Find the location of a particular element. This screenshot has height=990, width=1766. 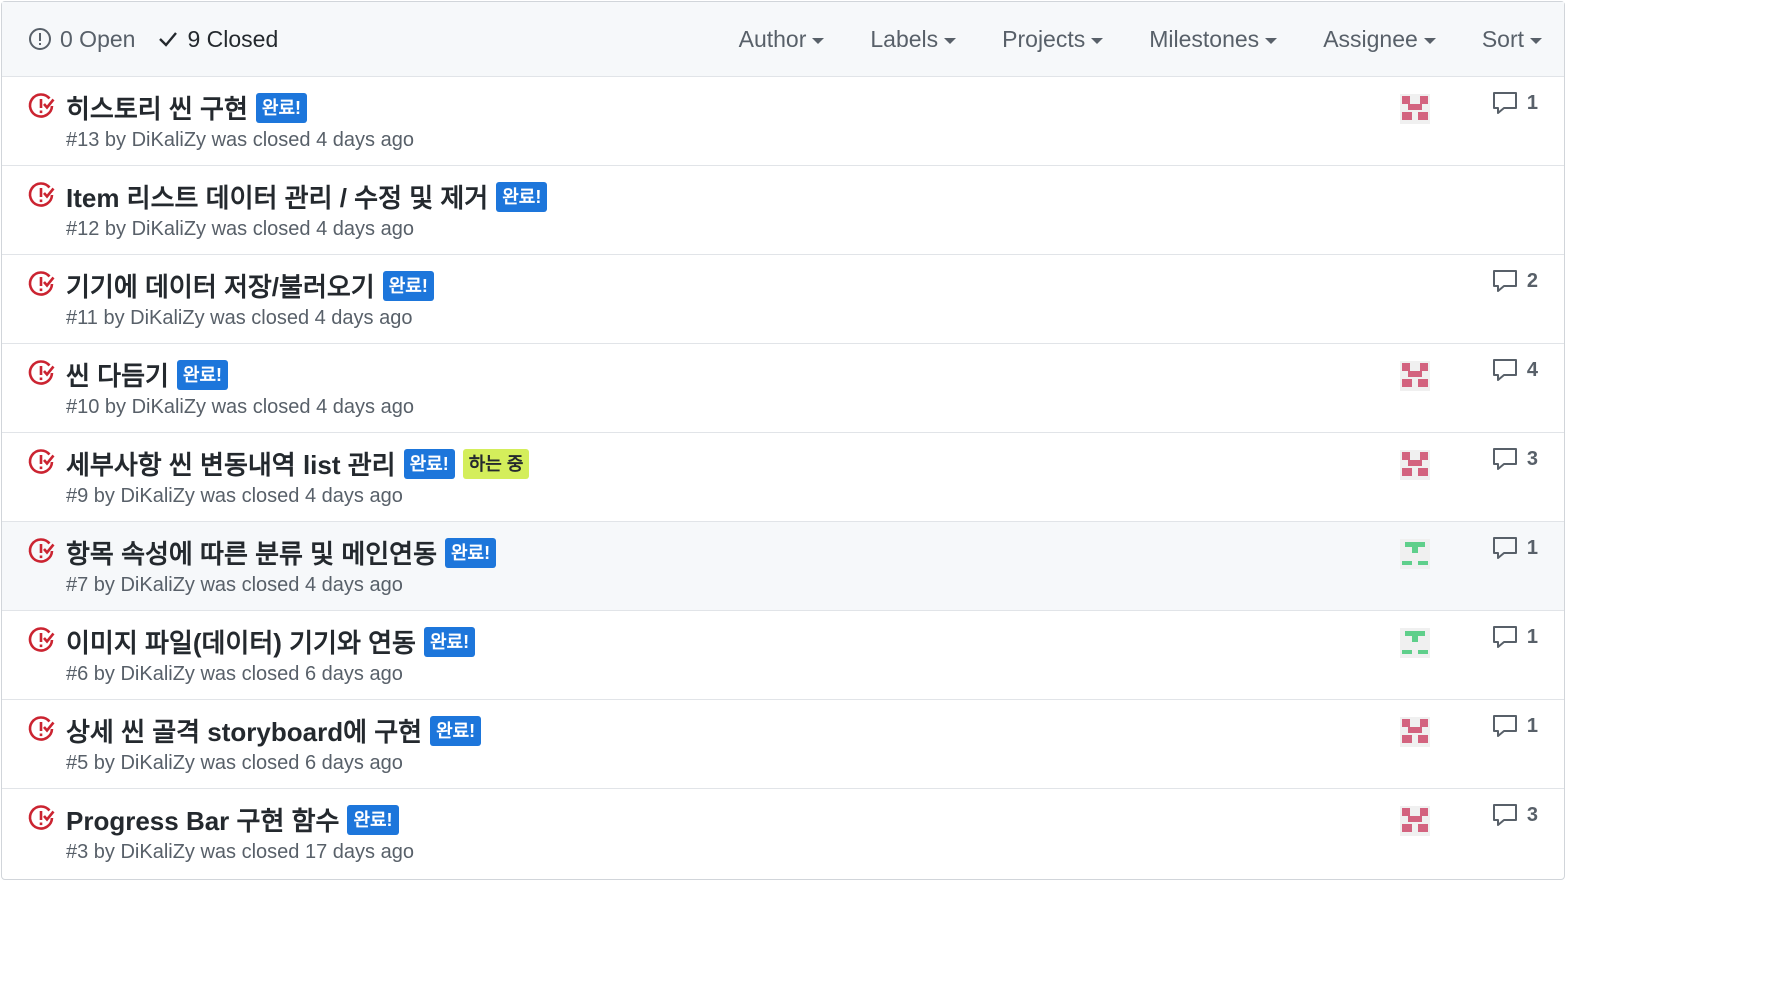

issue-title-link: Item 리스트 데이터 관리 / 수정 및 제거 is located at coordinates (277, 196).